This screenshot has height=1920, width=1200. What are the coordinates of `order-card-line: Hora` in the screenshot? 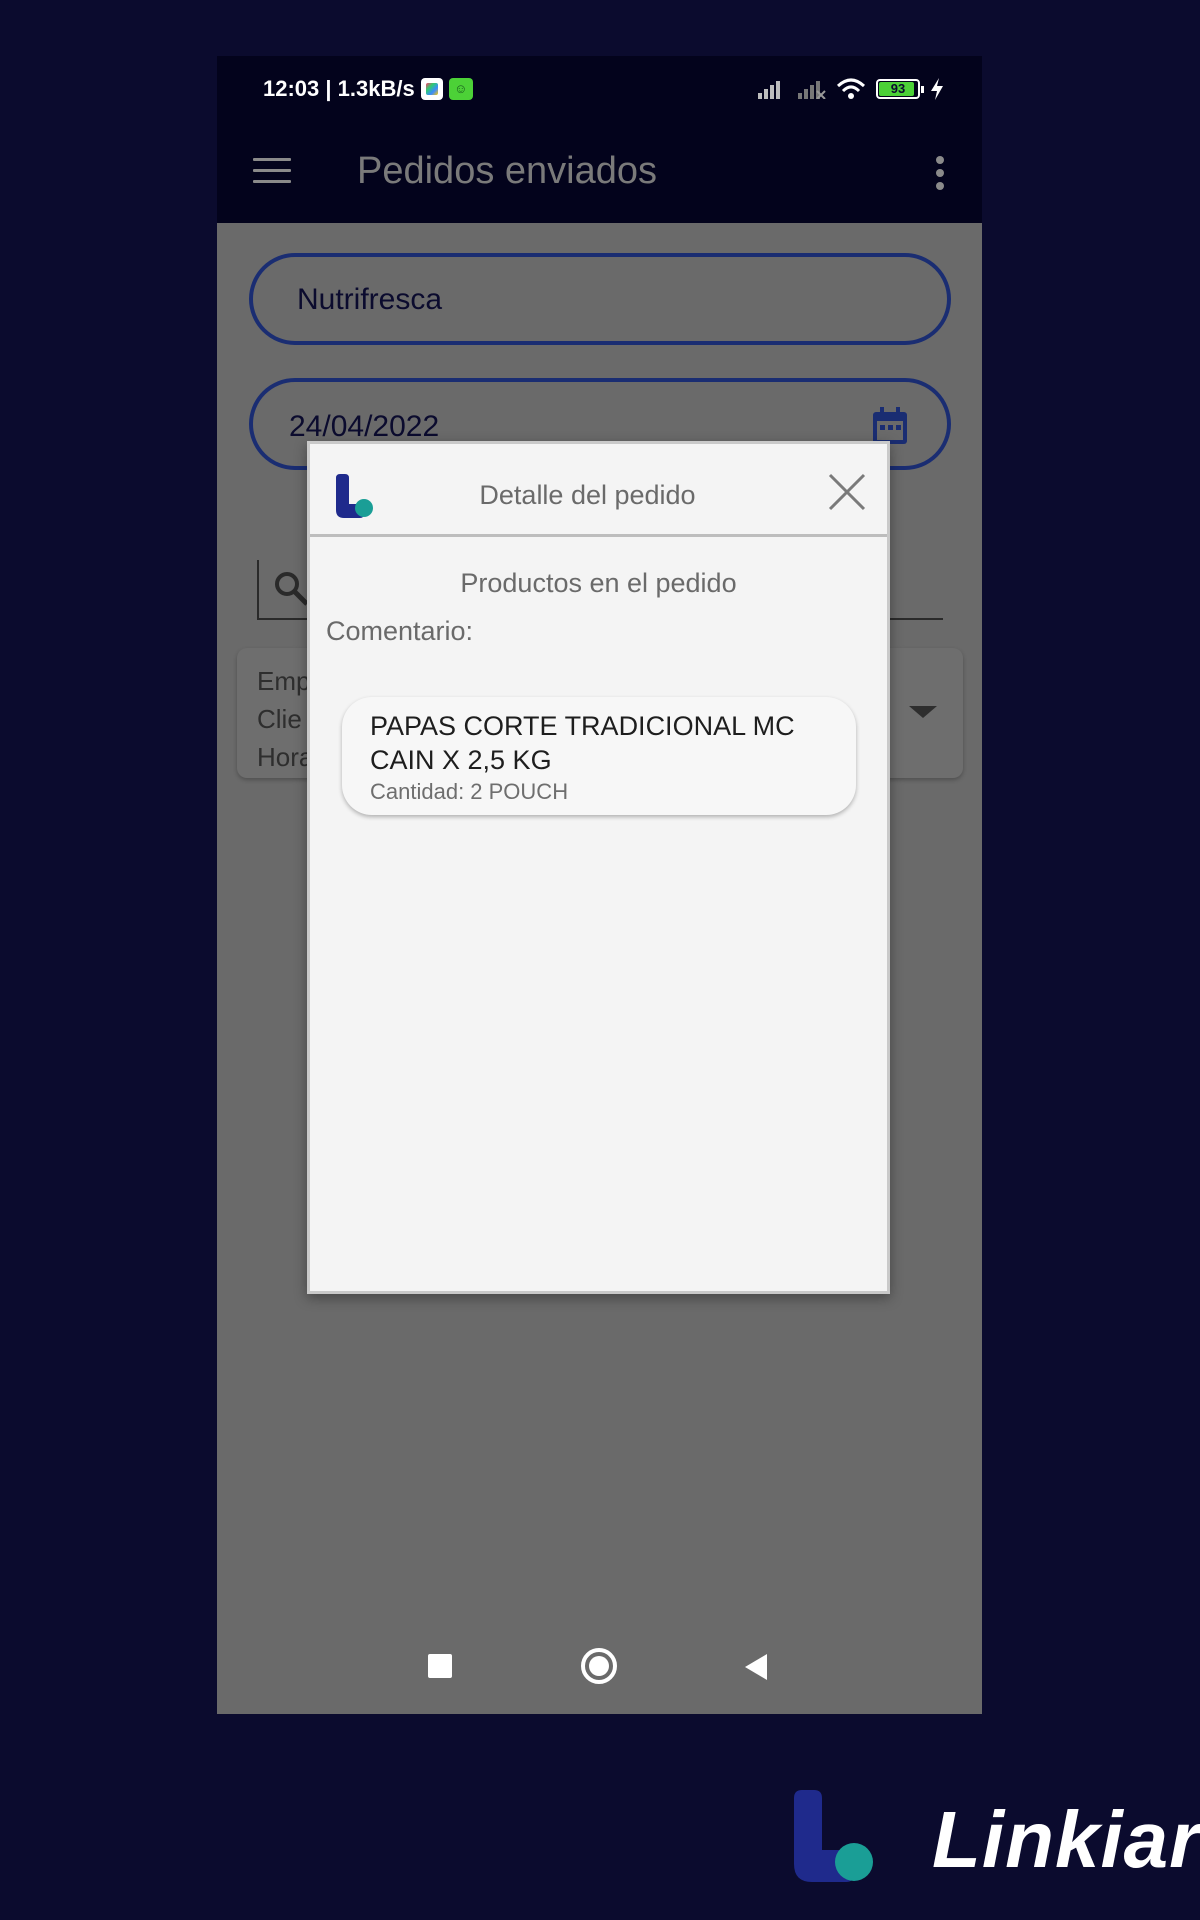 It's located at (285, 757).